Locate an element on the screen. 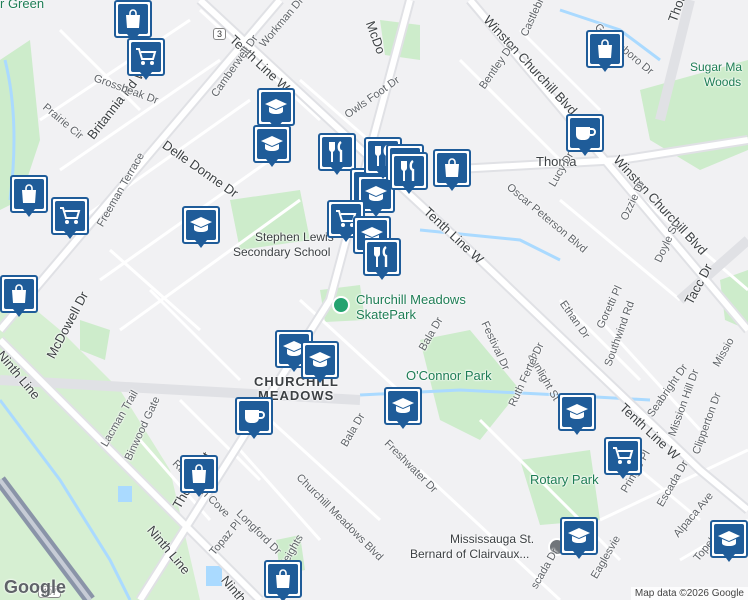 This screenshot has height=600, width=748. skatepark-label: Churchill Meadows is located at coordinates (411, 299).